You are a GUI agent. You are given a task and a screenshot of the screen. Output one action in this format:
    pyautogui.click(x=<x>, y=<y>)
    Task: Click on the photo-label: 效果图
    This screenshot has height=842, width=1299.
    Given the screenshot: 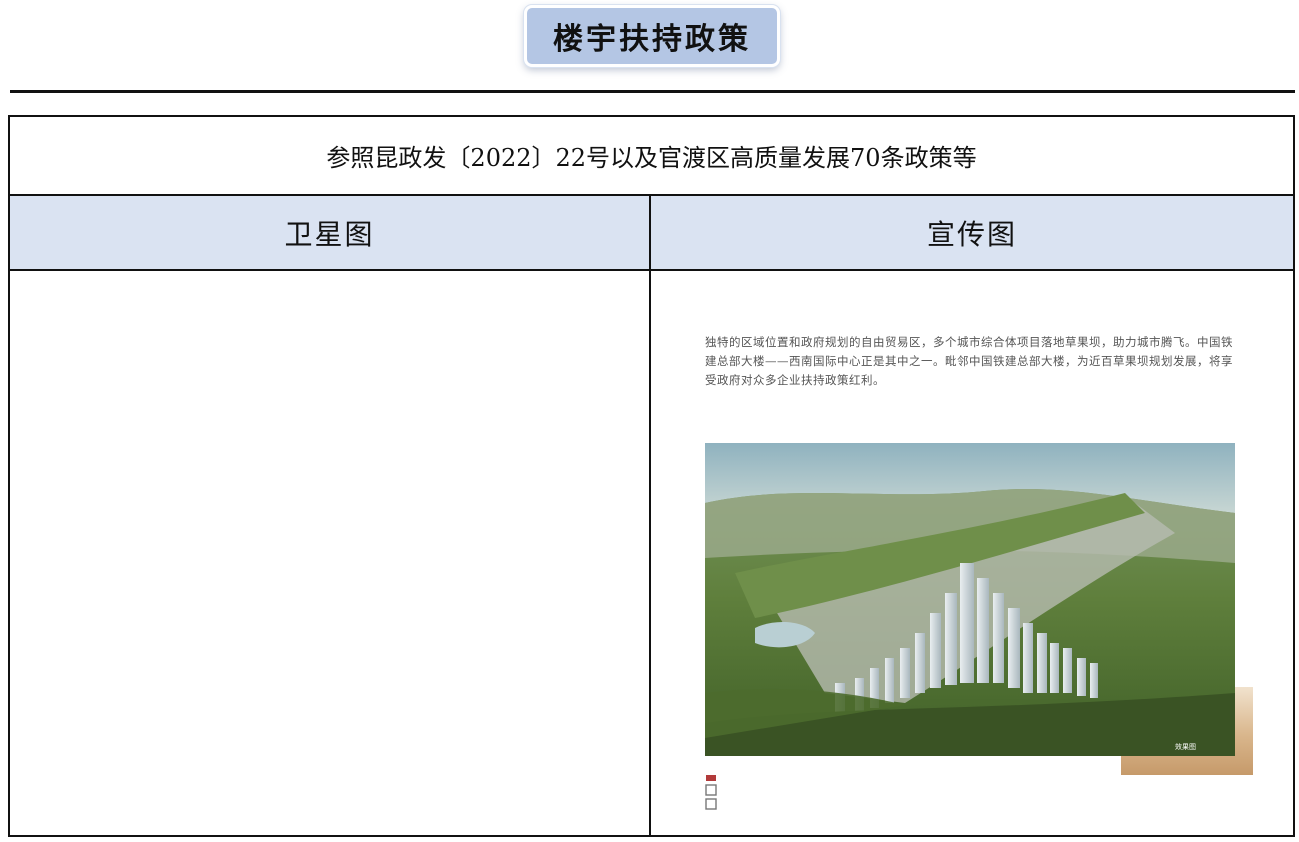 What is the action you would take?
    pyautogui.click(x=1185, y=746)
    